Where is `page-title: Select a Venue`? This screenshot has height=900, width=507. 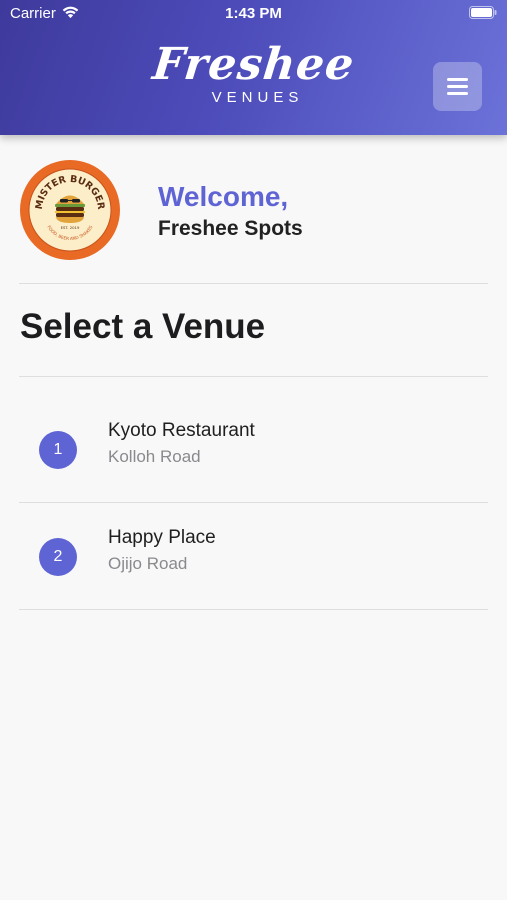 page-title: Select a Venue is located at coordinates (143, 326).